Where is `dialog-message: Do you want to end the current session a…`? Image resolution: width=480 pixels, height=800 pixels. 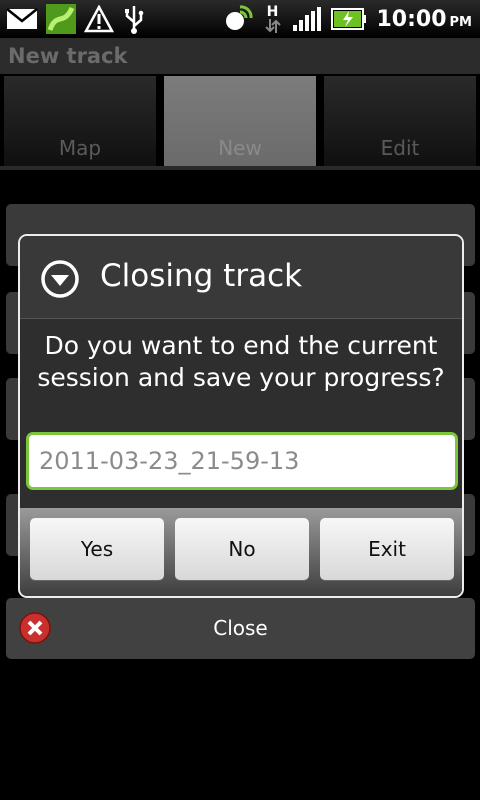 dialog-message: Do you want to end the current session a… is located at coordinates (241, 361).